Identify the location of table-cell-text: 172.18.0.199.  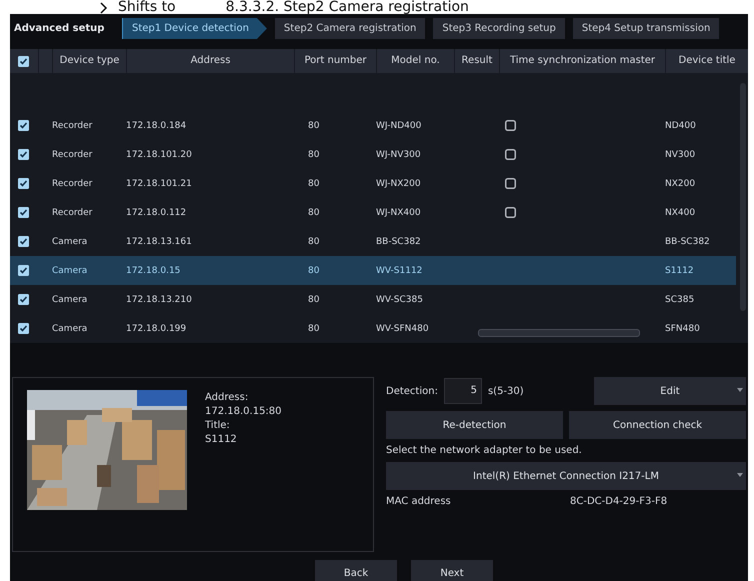
(157, 329).